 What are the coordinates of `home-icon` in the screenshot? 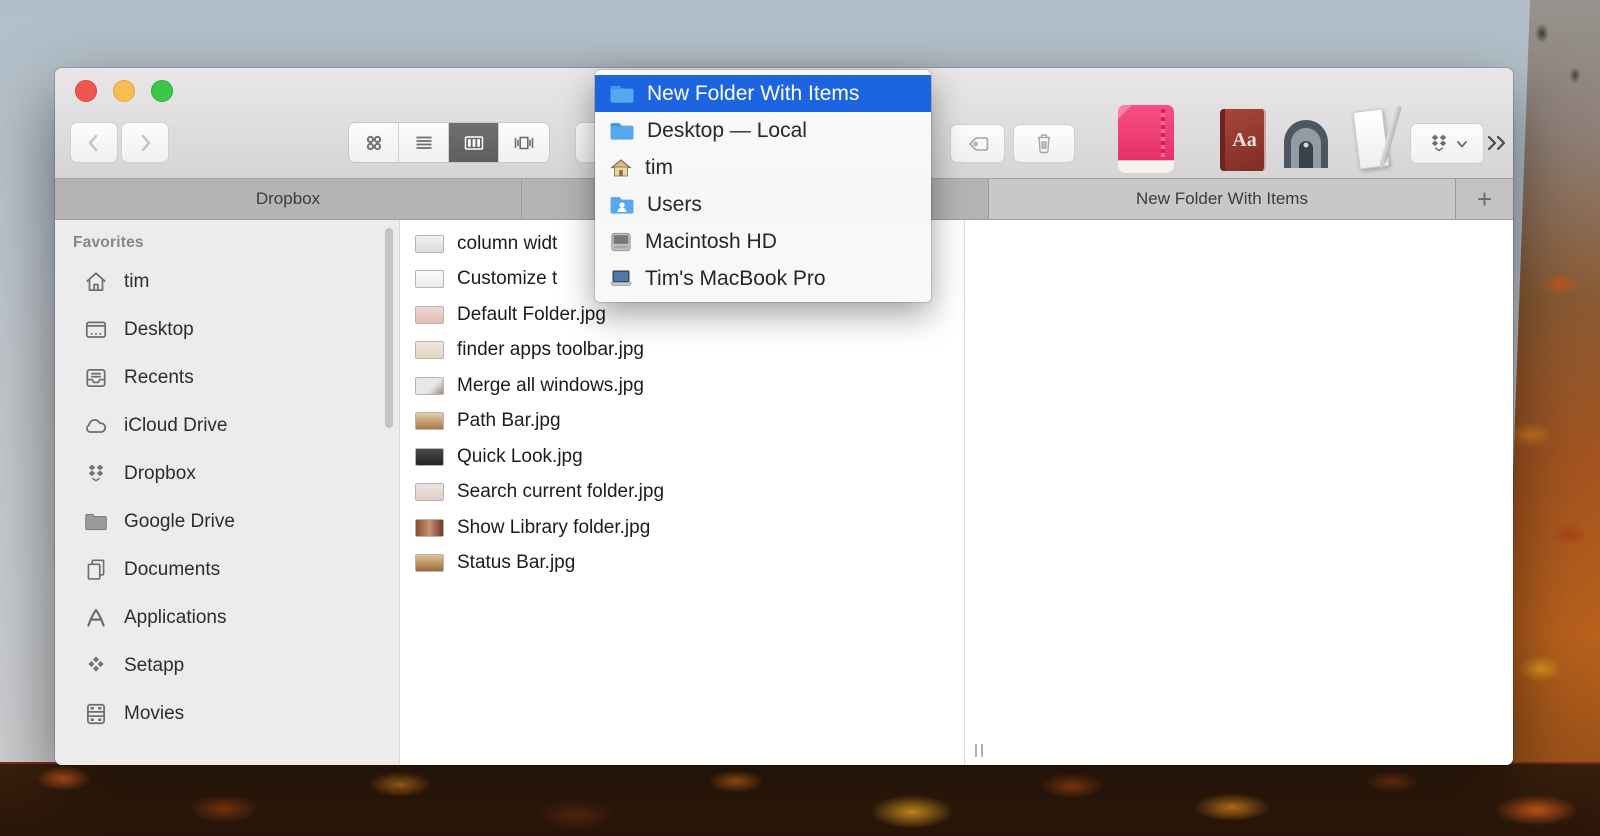 It's located at (621, 167).